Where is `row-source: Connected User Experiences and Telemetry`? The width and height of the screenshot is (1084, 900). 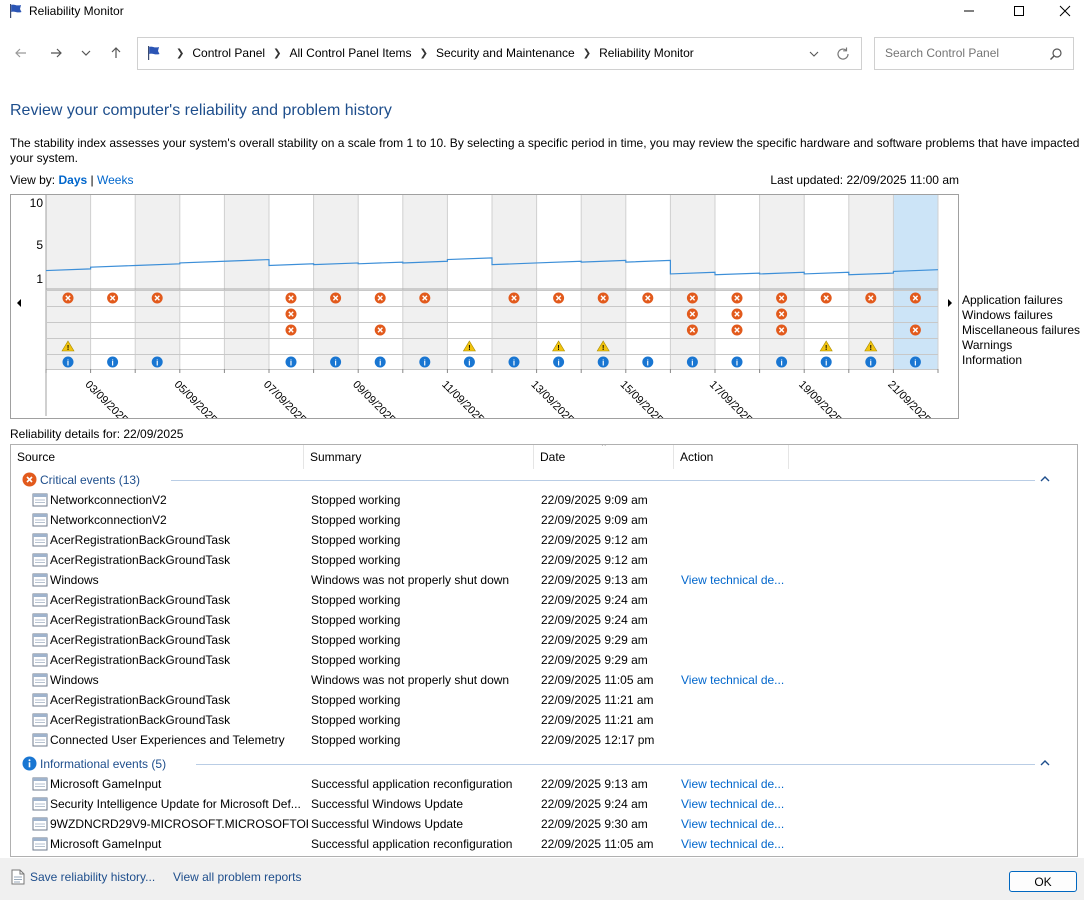
row-source: Connected User Experiences and Telemetry is located at coordinates (167, 740).